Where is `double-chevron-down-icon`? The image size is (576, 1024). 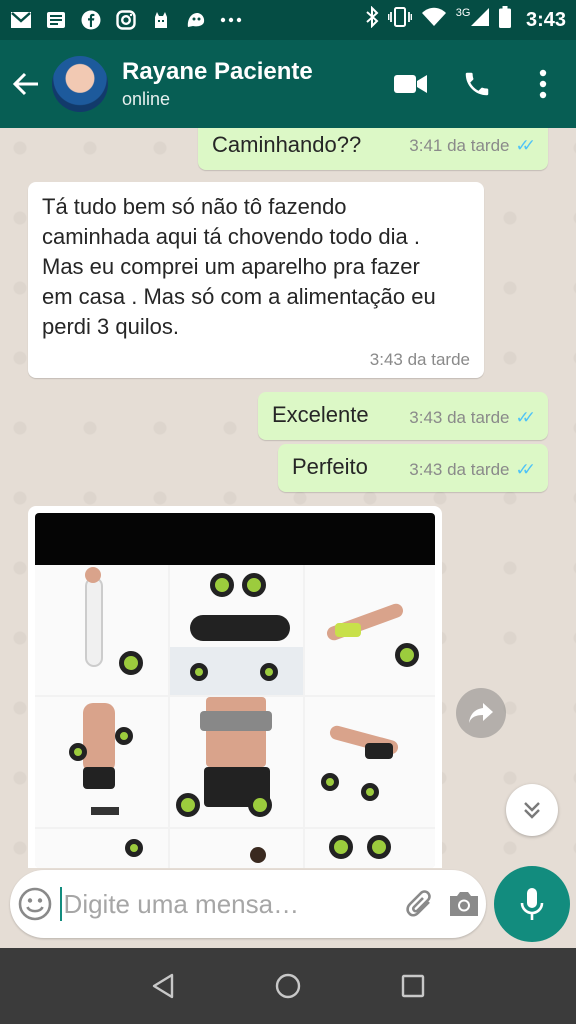 double-chevron-down-icon is located at coordinates (532, 810).